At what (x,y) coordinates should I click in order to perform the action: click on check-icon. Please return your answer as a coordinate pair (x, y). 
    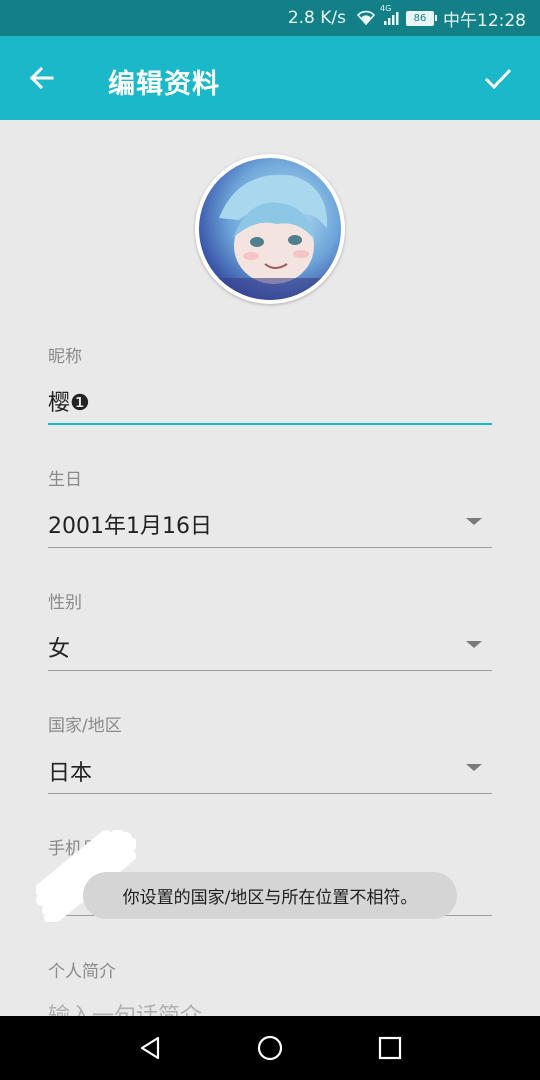
    Looking at the image, I should click on (498, 78).